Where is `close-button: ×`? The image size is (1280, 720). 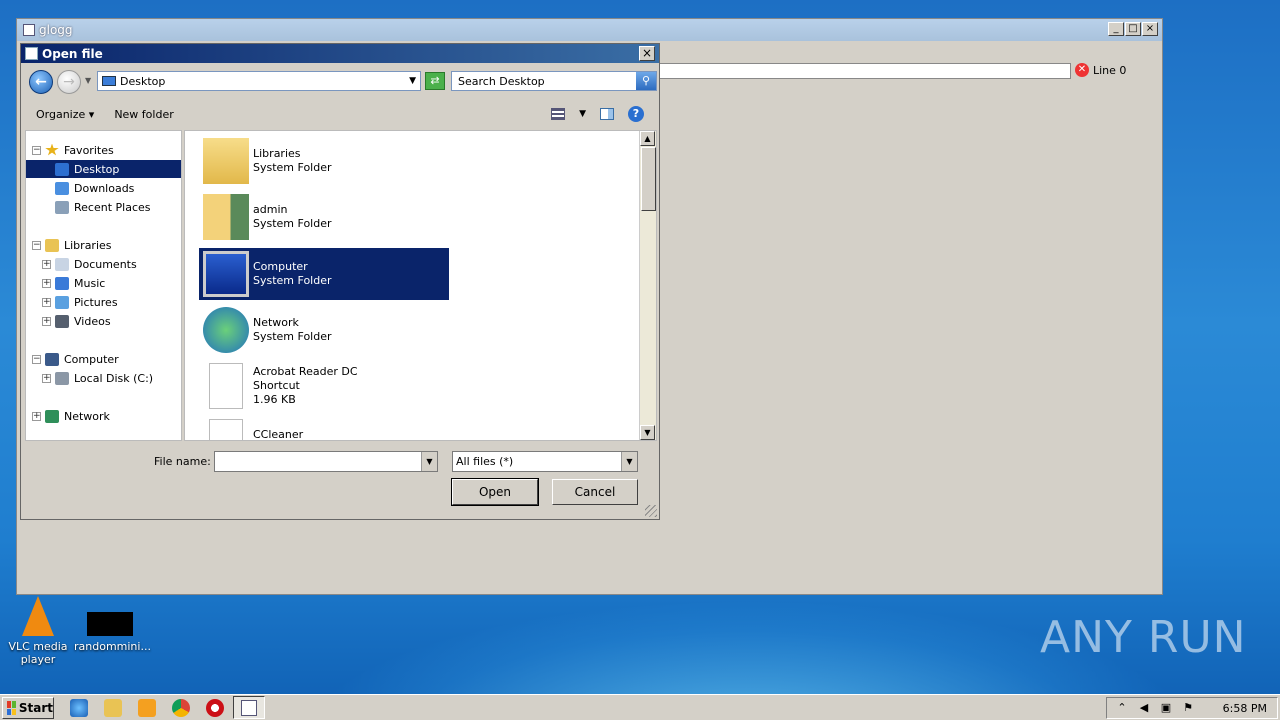
close-button: × is located at coordinates (1150, 29).